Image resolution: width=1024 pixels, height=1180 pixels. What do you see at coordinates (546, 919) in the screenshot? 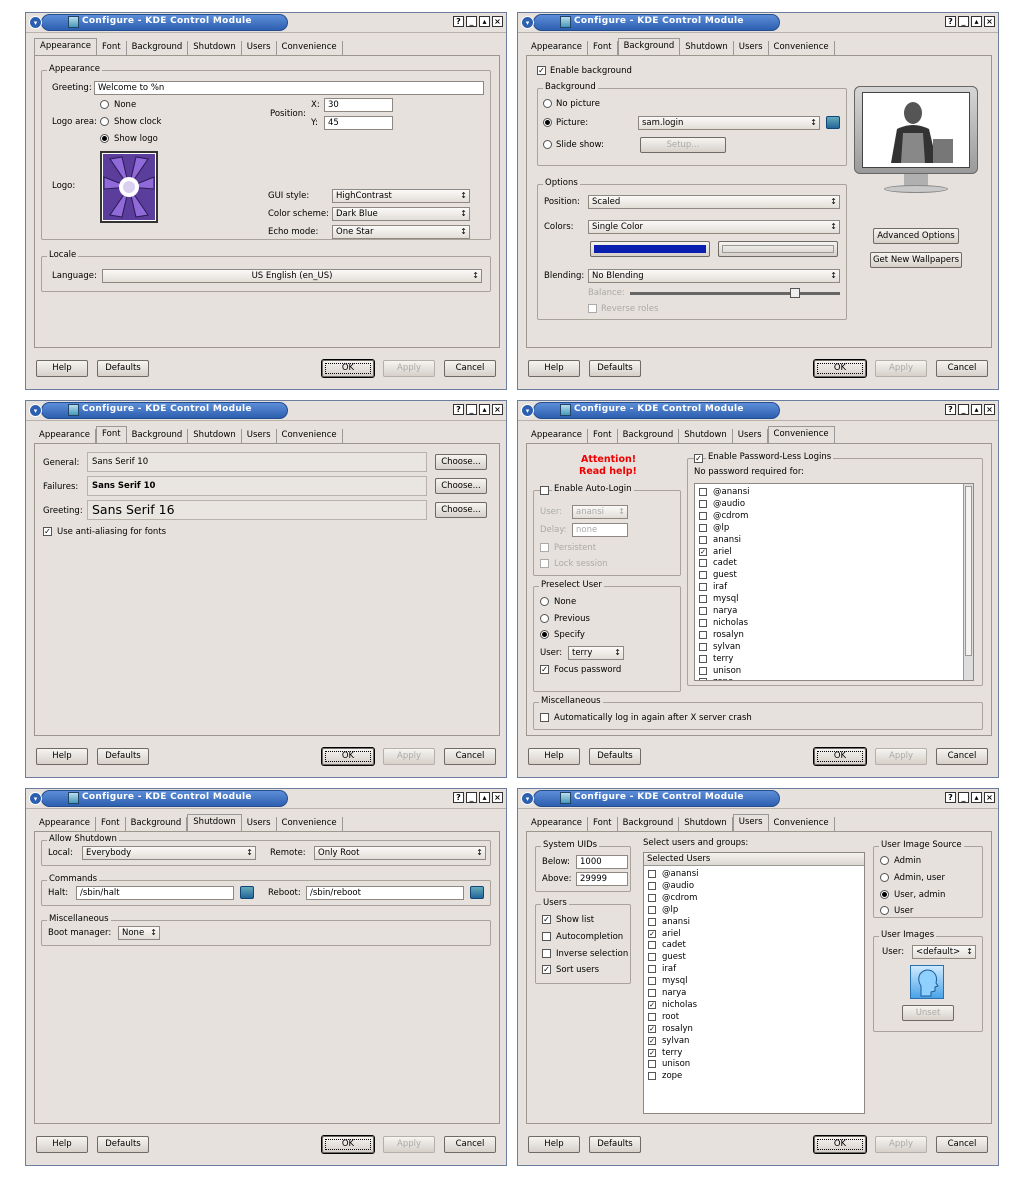
I see `show-list-checkbox: ✓` at bounding box center [546, 919].